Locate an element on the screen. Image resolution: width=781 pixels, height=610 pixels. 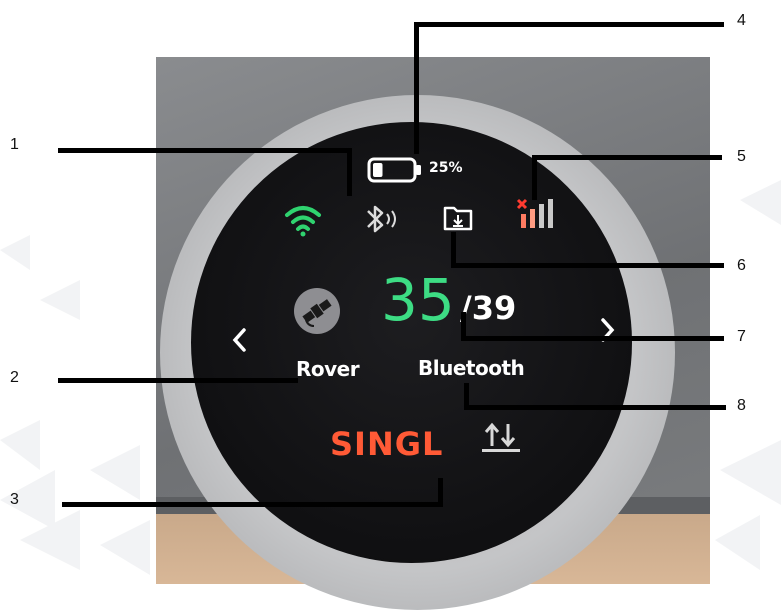
callout-5-vertical-line is located at coordinates (534, 177).